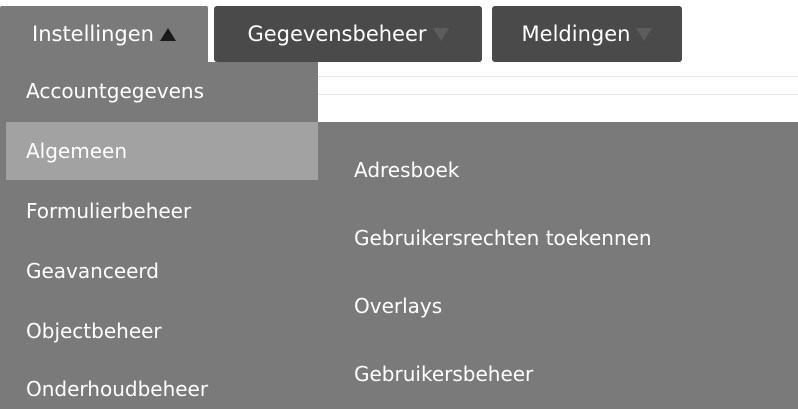  Describe the element at coordinates (162, 151) in the screenshot. I see `menu-item-algemeen: Algemeen` at that location.